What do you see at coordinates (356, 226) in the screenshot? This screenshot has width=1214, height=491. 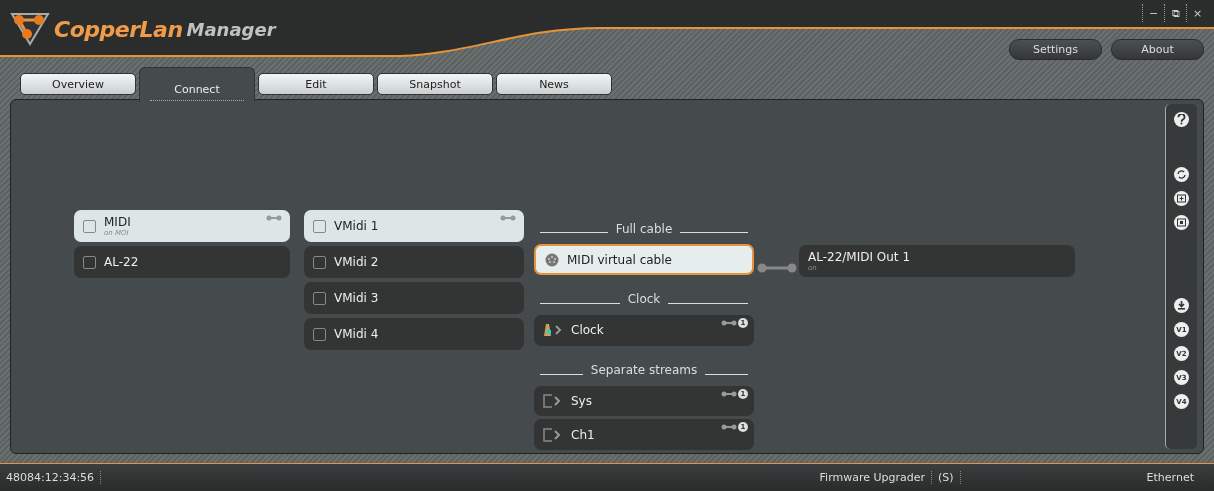 I see `port-name: VMidi 1` at bounding box center [356, 226].